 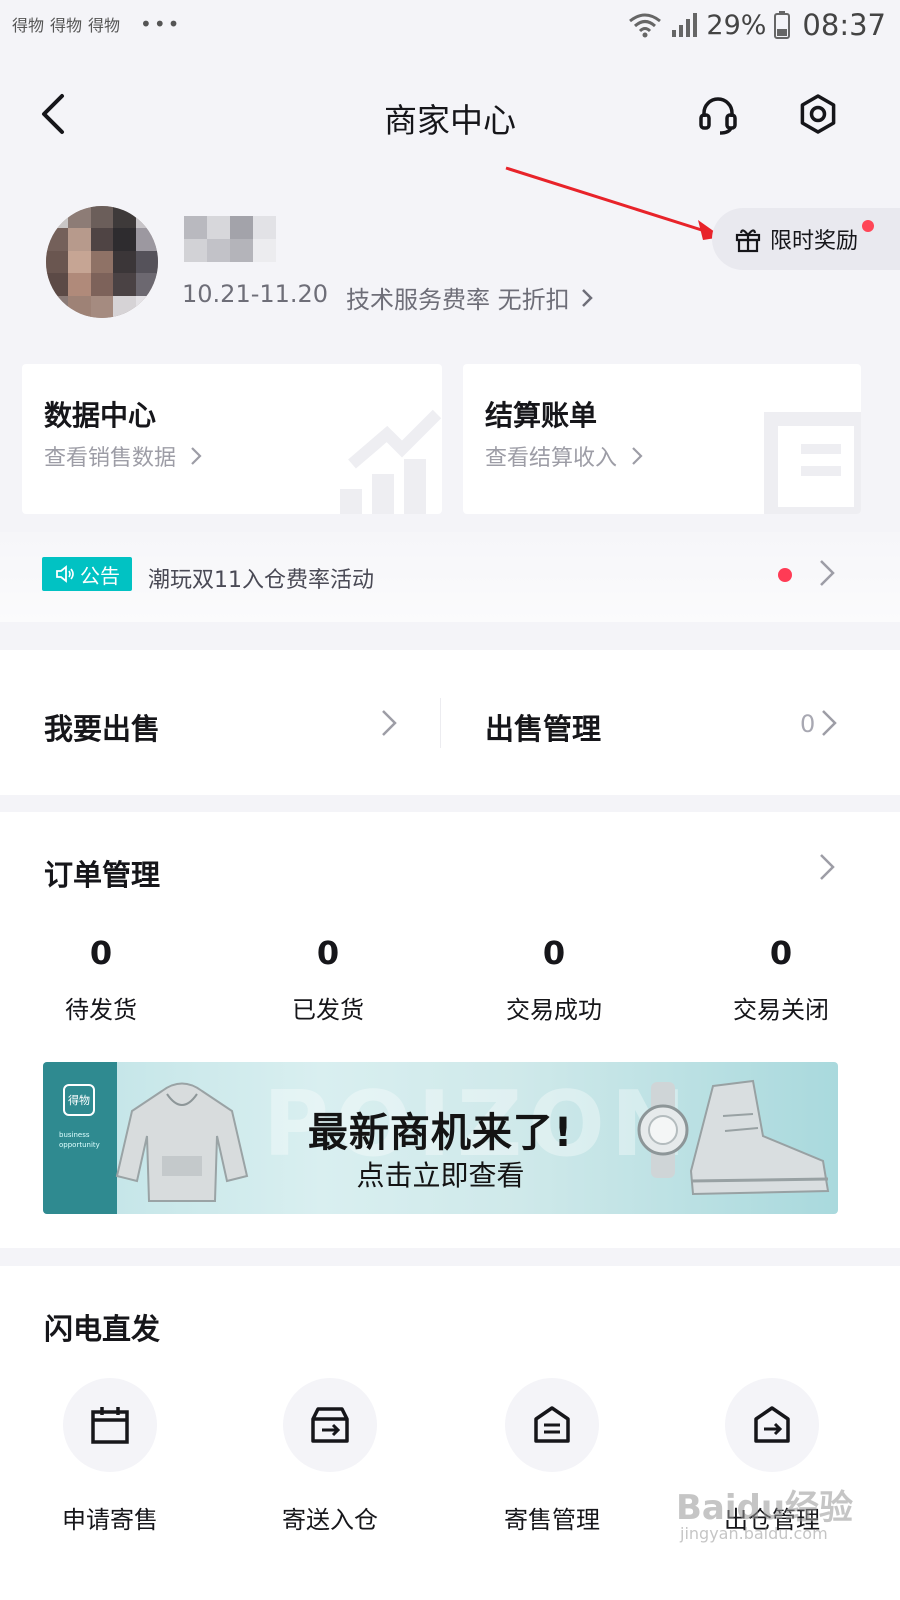 I want to click on headset-icon, so click(x=718, y=116).